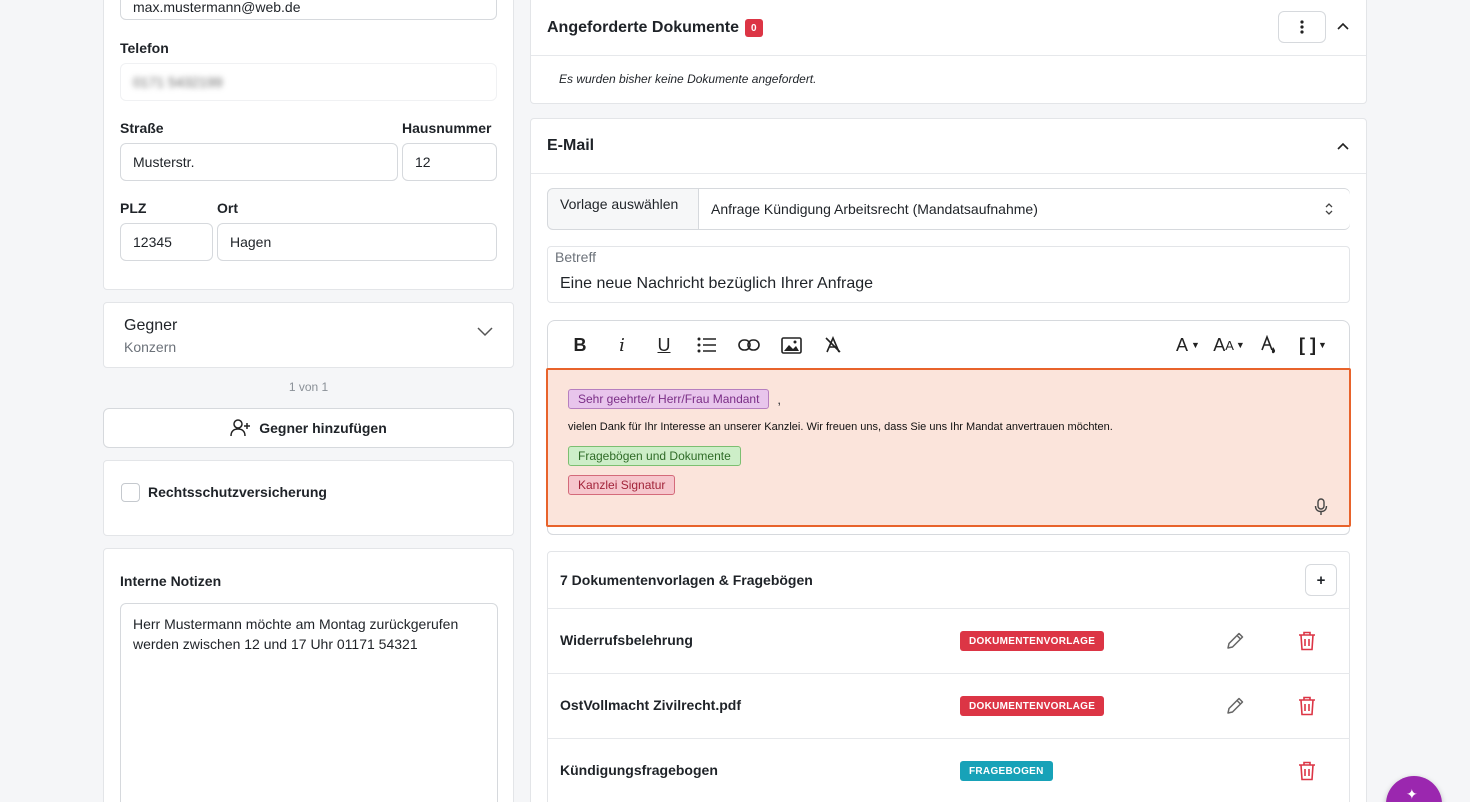  Describe the element at coordinates (1321, 507) in the screenshot. I see `microphone-icon` at that location.